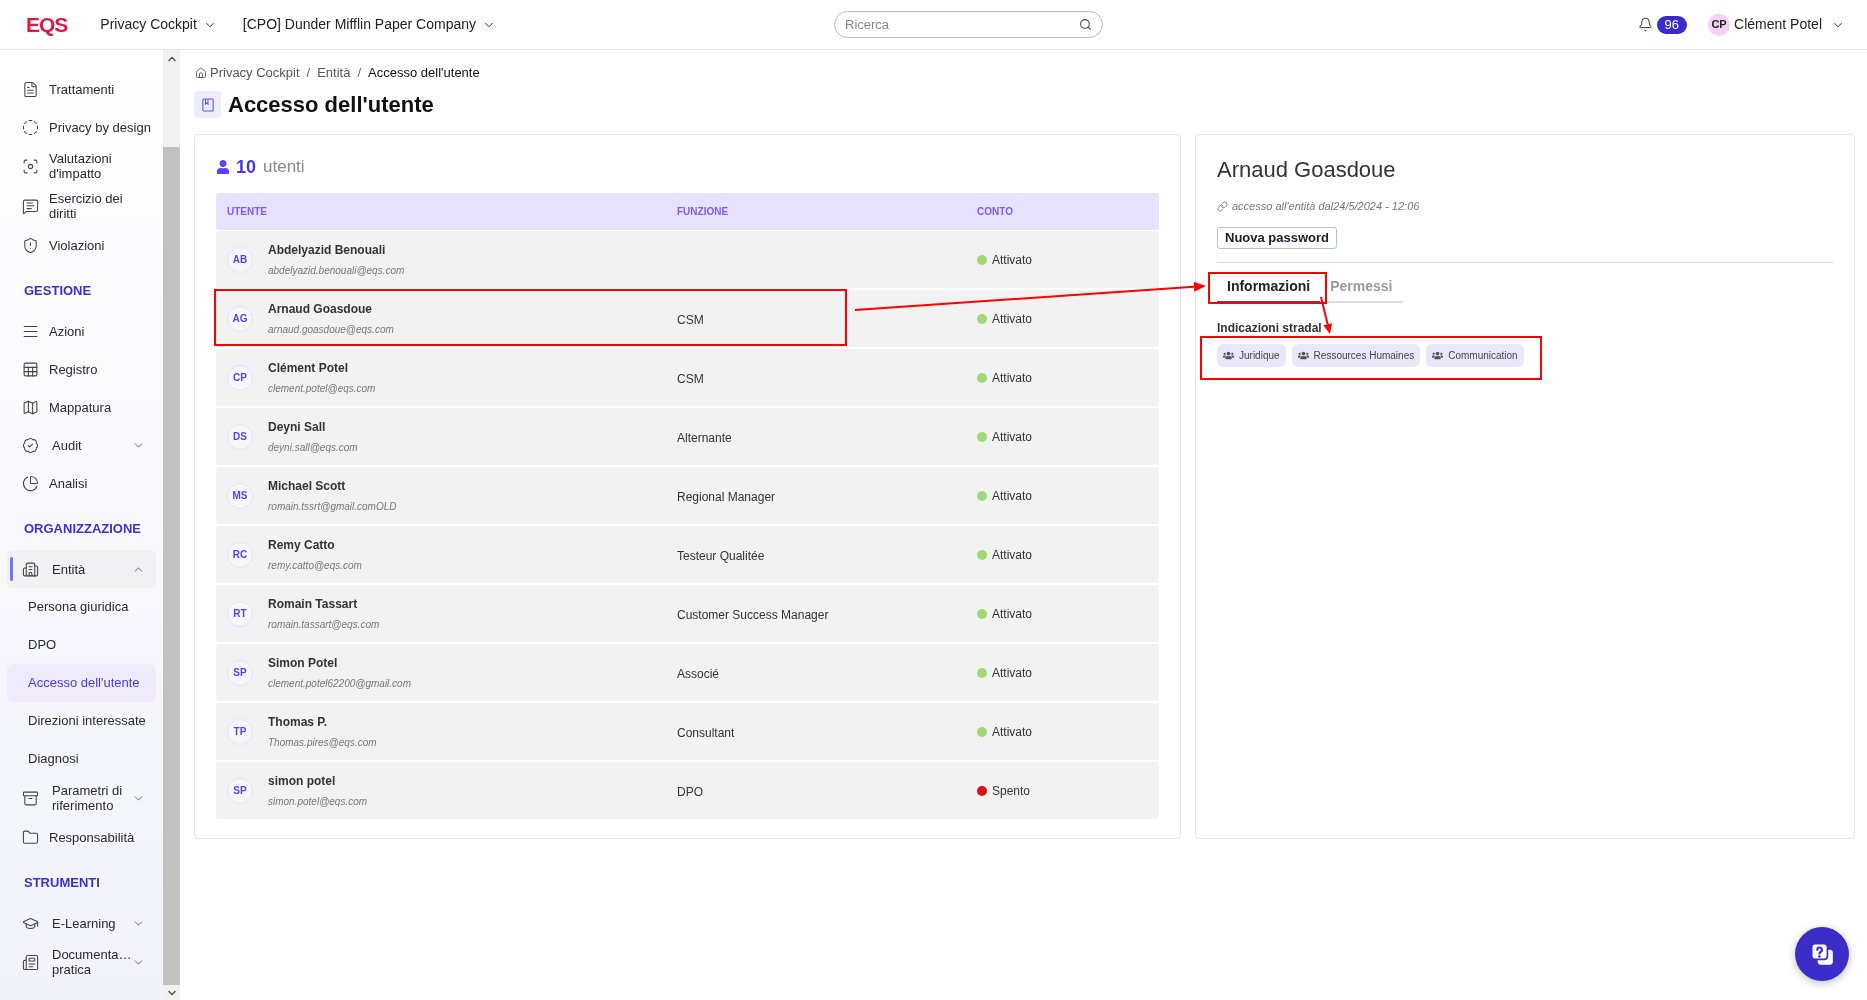  What do you see at coordinates (246, 167) in the screenshot?
I see `user-count: 10` at bounding box center [246, 167].